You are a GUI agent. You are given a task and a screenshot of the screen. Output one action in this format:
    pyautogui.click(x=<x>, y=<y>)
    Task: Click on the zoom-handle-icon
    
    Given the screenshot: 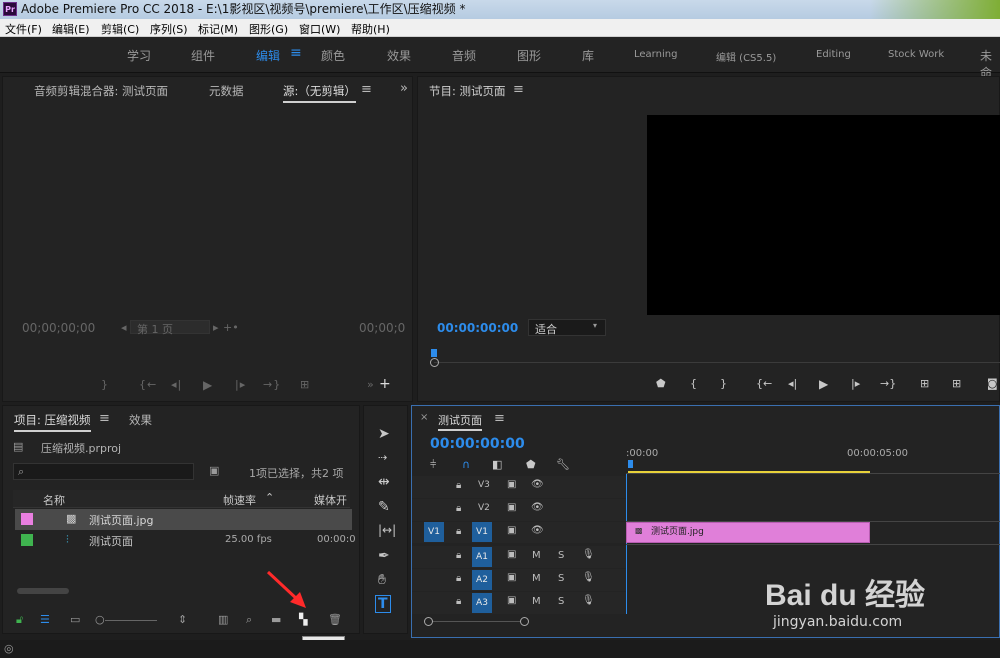 What is the action you would take?
    pyautogui.click(x=434, y=362)
    